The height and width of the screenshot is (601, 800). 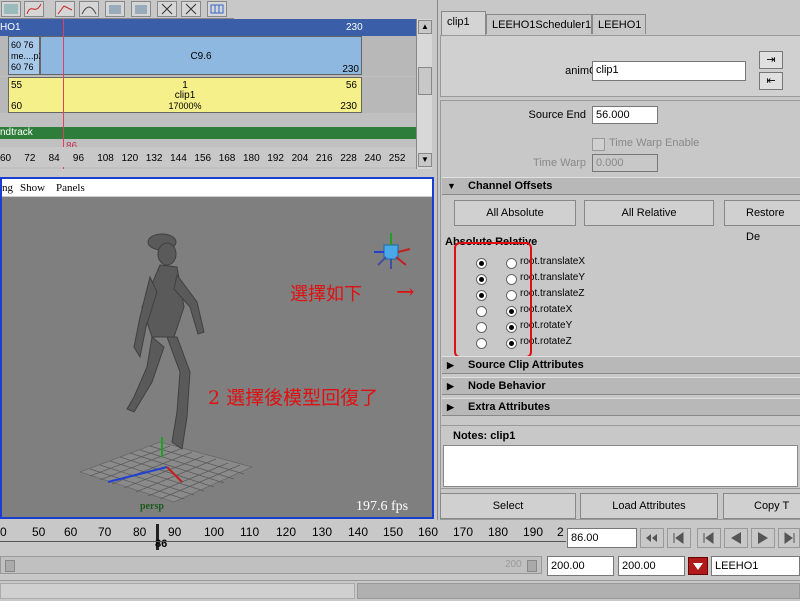 I want to click on ruler-tick-label: 108, so click(x=105, y=158).